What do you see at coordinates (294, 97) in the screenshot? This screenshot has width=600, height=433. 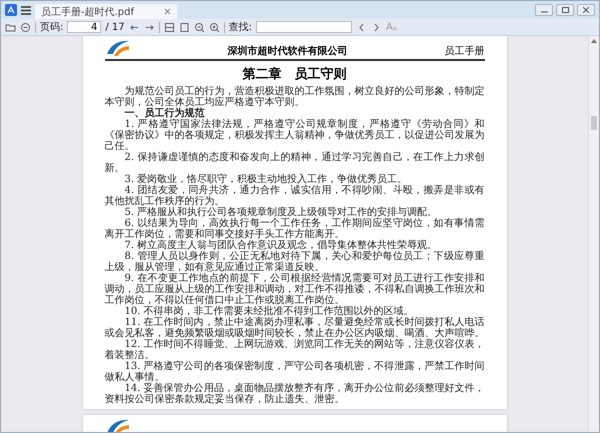 I see `paragraph: 为规范公司员工的行为，营造积极进取的工作氛围，树立良好的公司形象，特制定本守则，公司全体员工均应严格遵守本守则。` at bounding box center [294, 97].